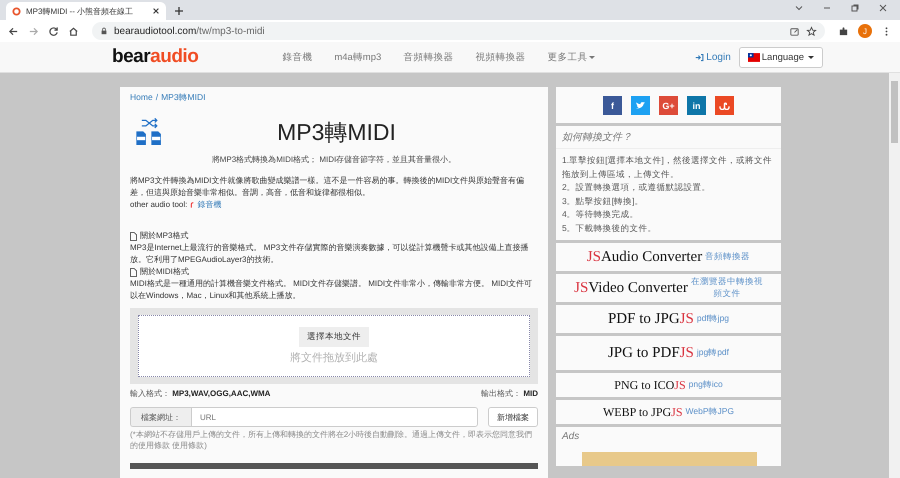 The image size is (900, 478). What do you see at coordinates (500, 57) in the screenshot?
I see `nav-link: 視頻轉換器` at bounding box center [500, 57].